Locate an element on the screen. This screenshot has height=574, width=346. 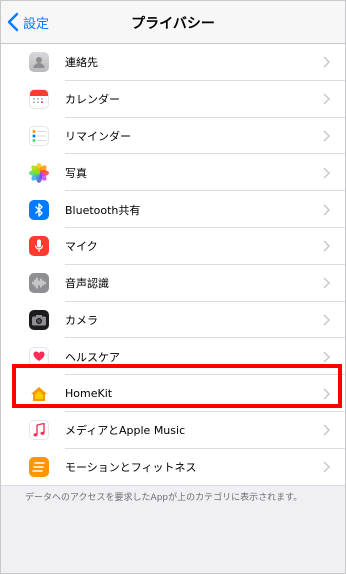
row-homekit: HomeKit is located at coordinates (173, 393).